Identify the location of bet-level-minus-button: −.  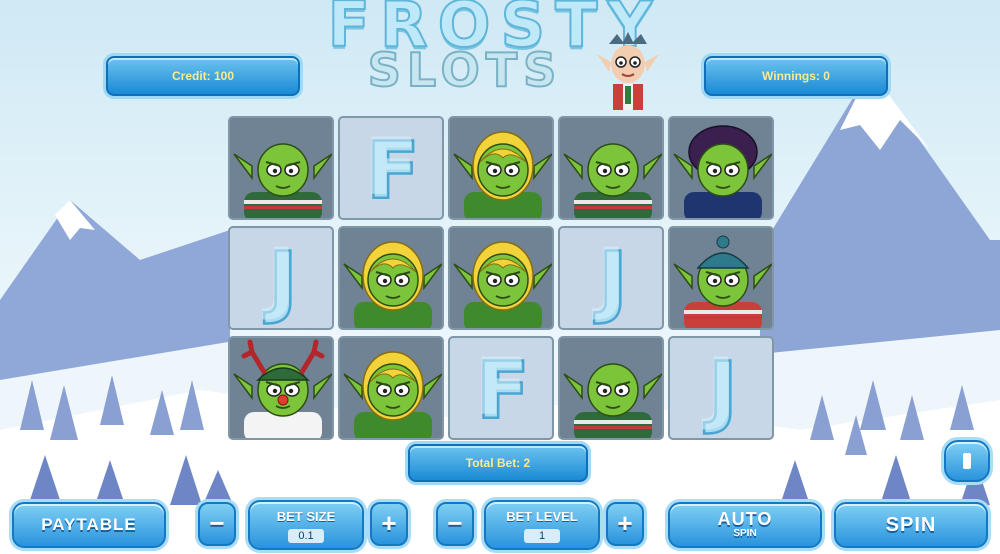
(455, 524).